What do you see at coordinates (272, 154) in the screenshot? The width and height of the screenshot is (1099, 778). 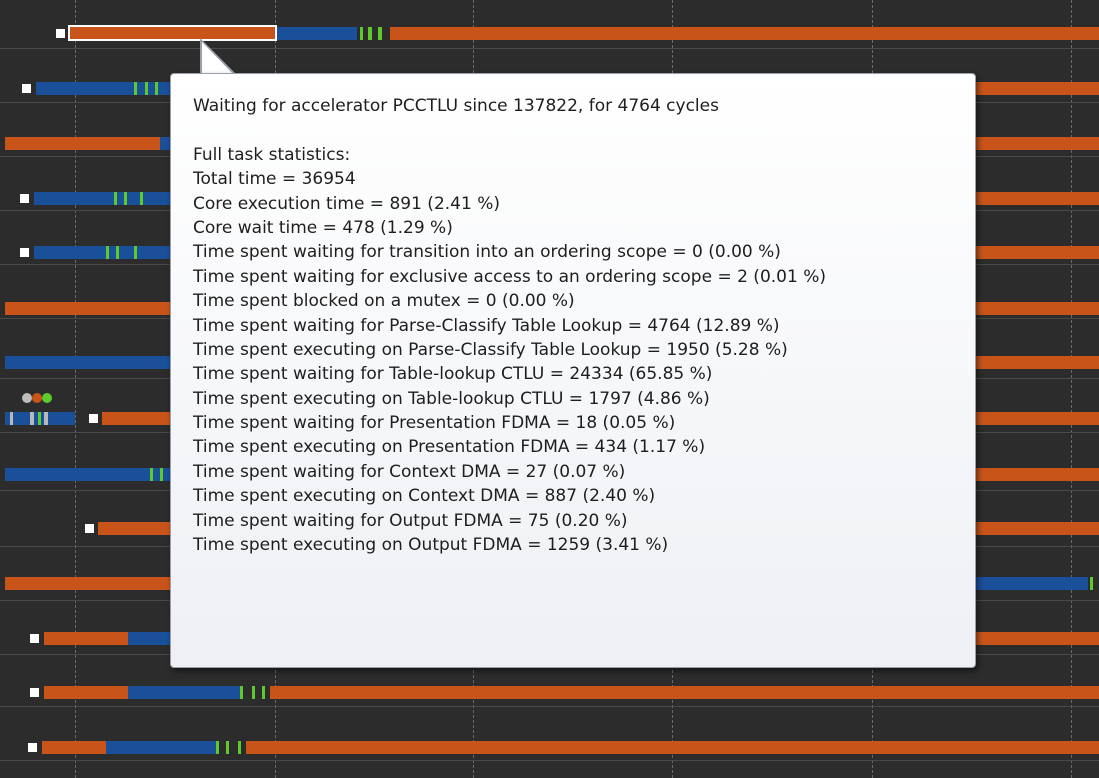 I see `stats-title: Full task statistics:` at bounding box center [272, 154].